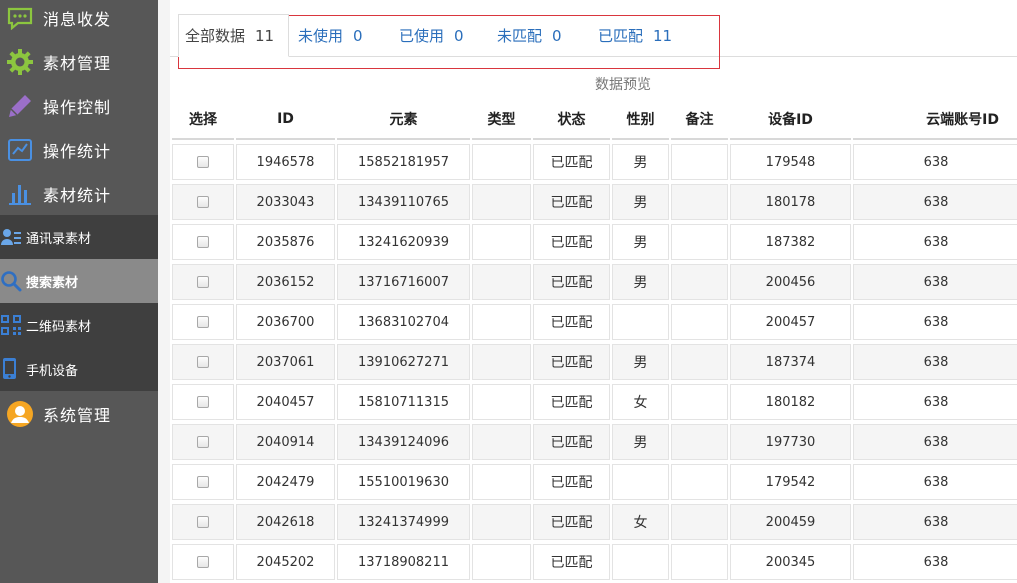 The width and height of the screenshot is (1017, 583). What do you see at coordinates (403, 442) in the screenshot?
I see `element-cell: 13439124096` at bounding box center [403, 442].